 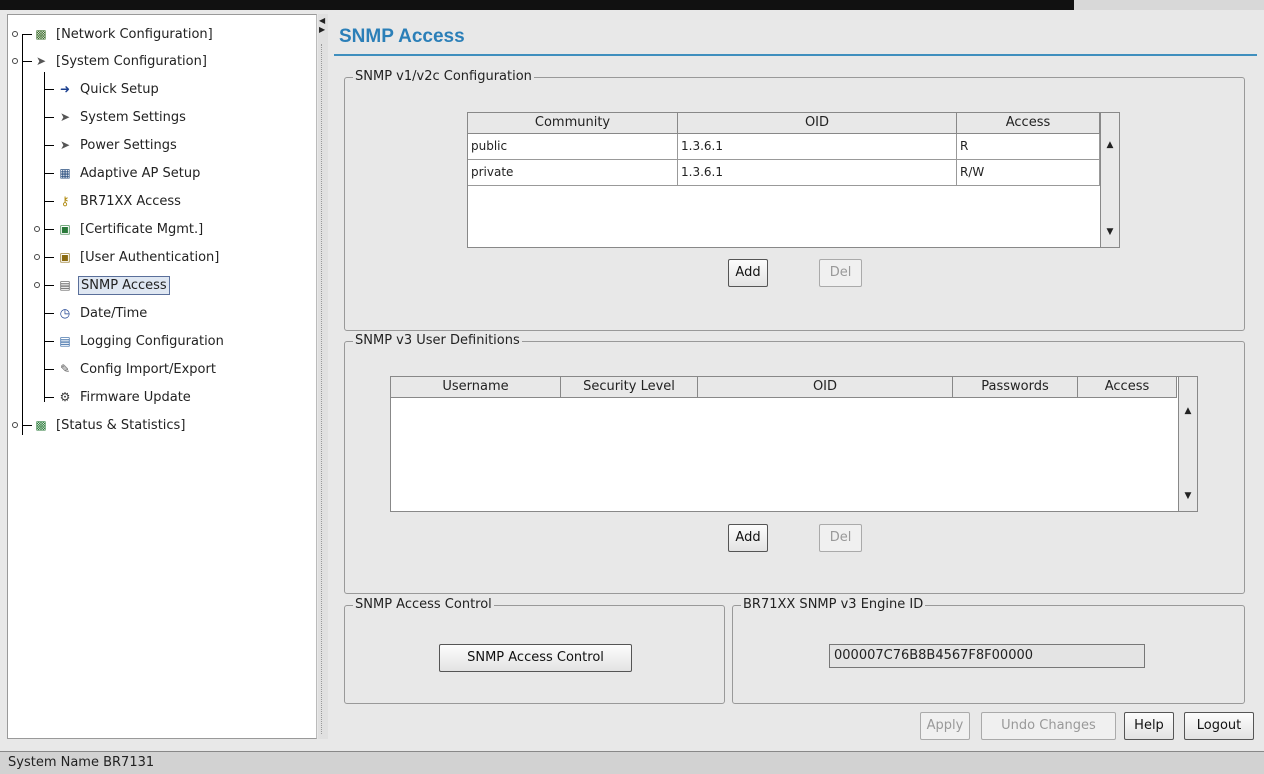 I want to click on tree-item-certificate-mgmt: ▣ [Certificate Mgmt.], so click(x=130, y=229).